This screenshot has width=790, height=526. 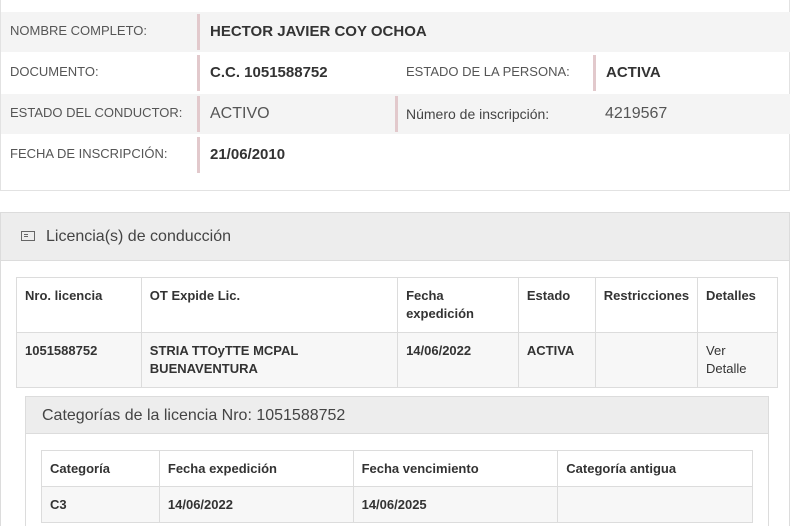 I want to click on licencia-estado-cell: ACTIVA, so click(x=556, y=360).